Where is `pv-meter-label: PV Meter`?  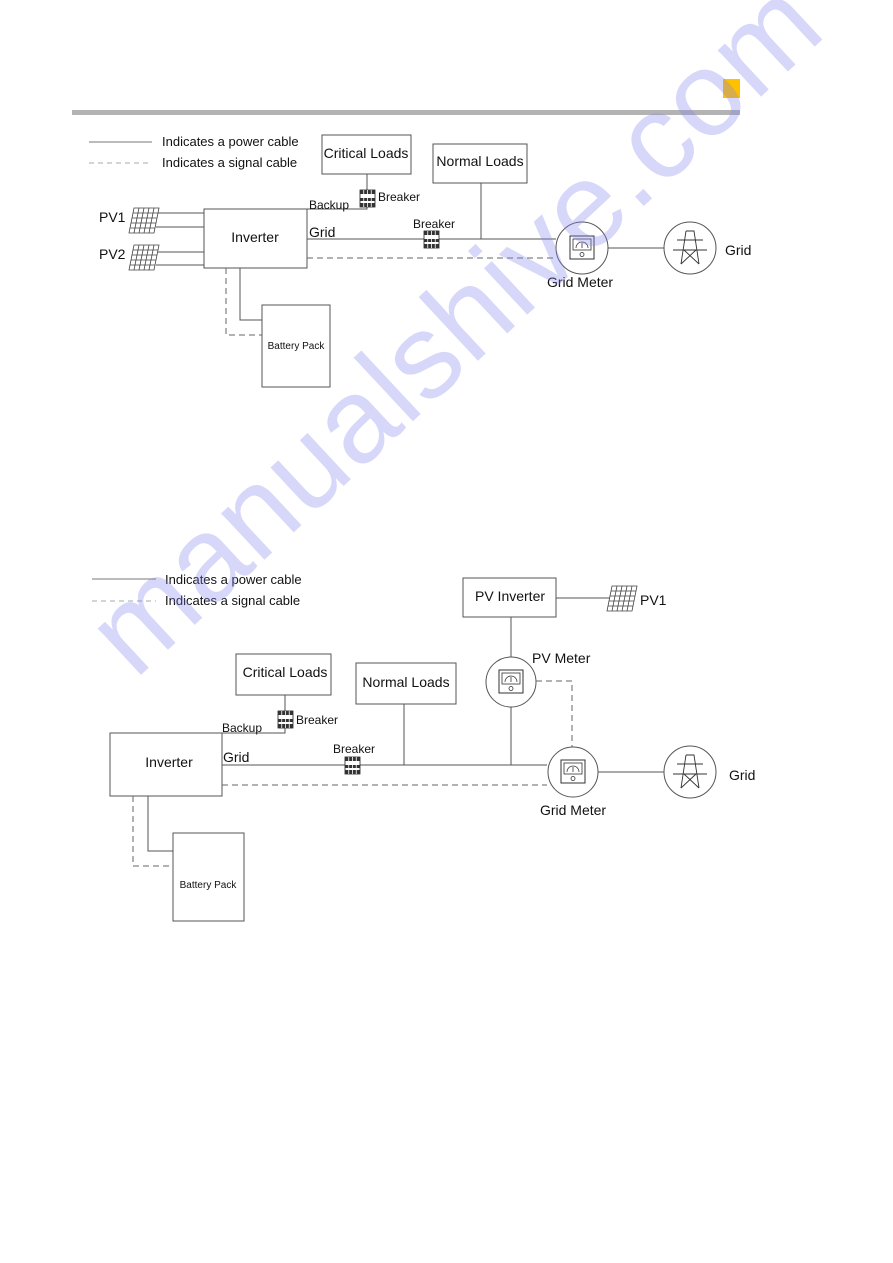
pv-meter-label: PV Meter is located at coordinates (561, 658).